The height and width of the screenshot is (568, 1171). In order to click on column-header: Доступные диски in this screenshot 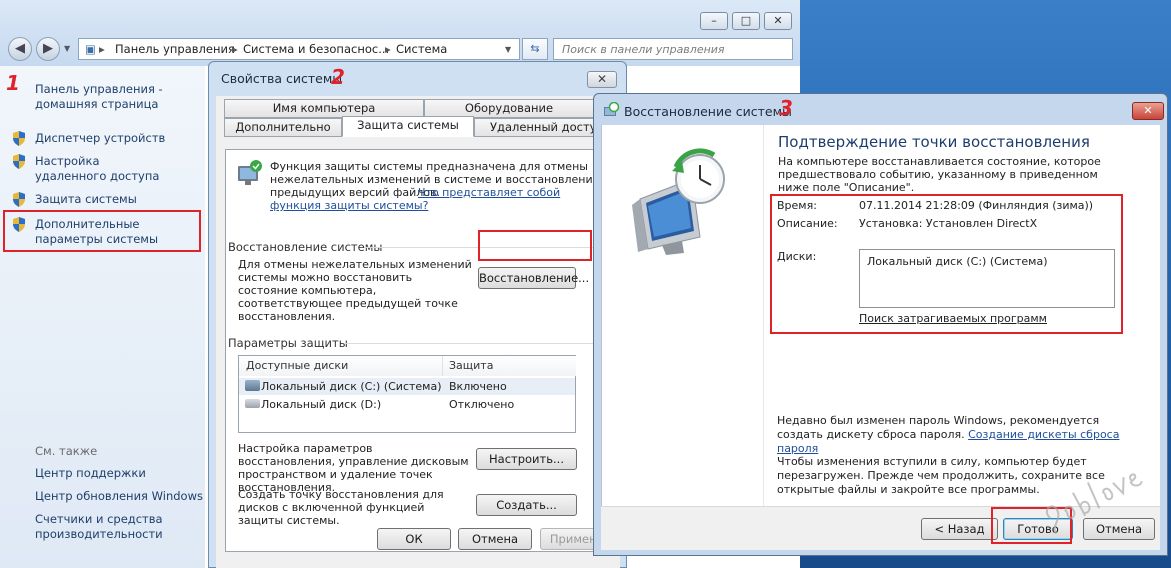, I will do `click(341, 366)`.